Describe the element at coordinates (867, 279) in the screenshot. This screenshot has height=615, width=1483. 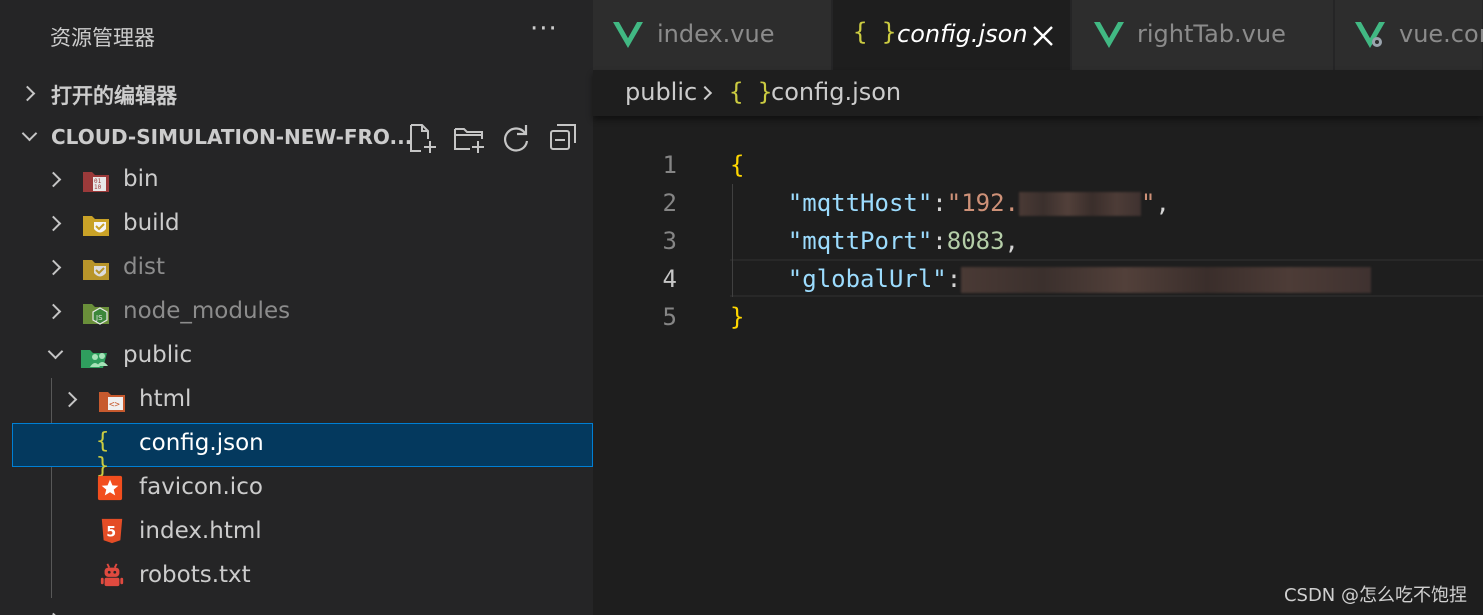
I see `json-key: "globalUrl"` at that location.